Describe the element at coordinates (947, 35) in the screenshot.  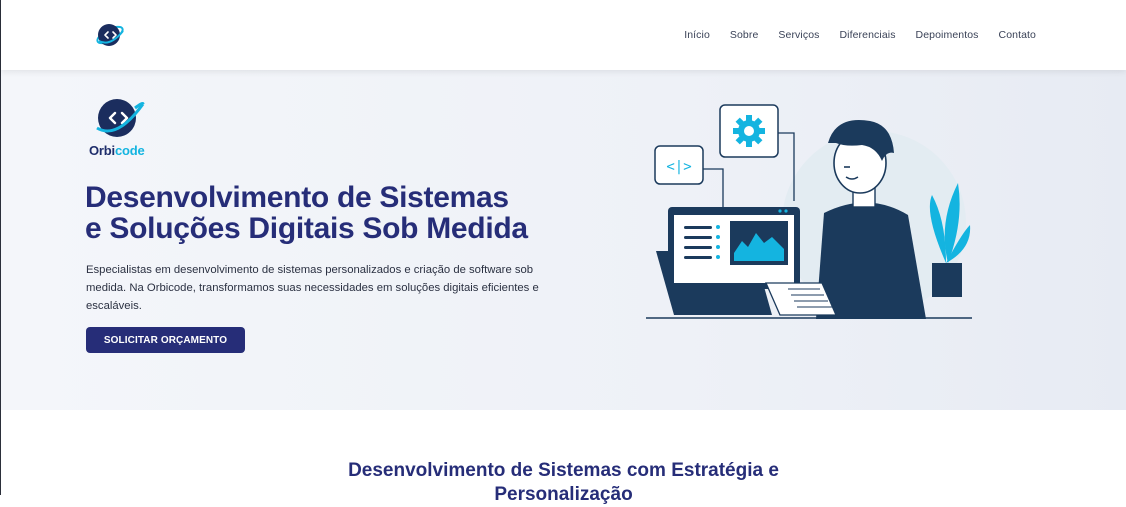
I see `nav-link-depoimentos: Depoimentos` at that location.